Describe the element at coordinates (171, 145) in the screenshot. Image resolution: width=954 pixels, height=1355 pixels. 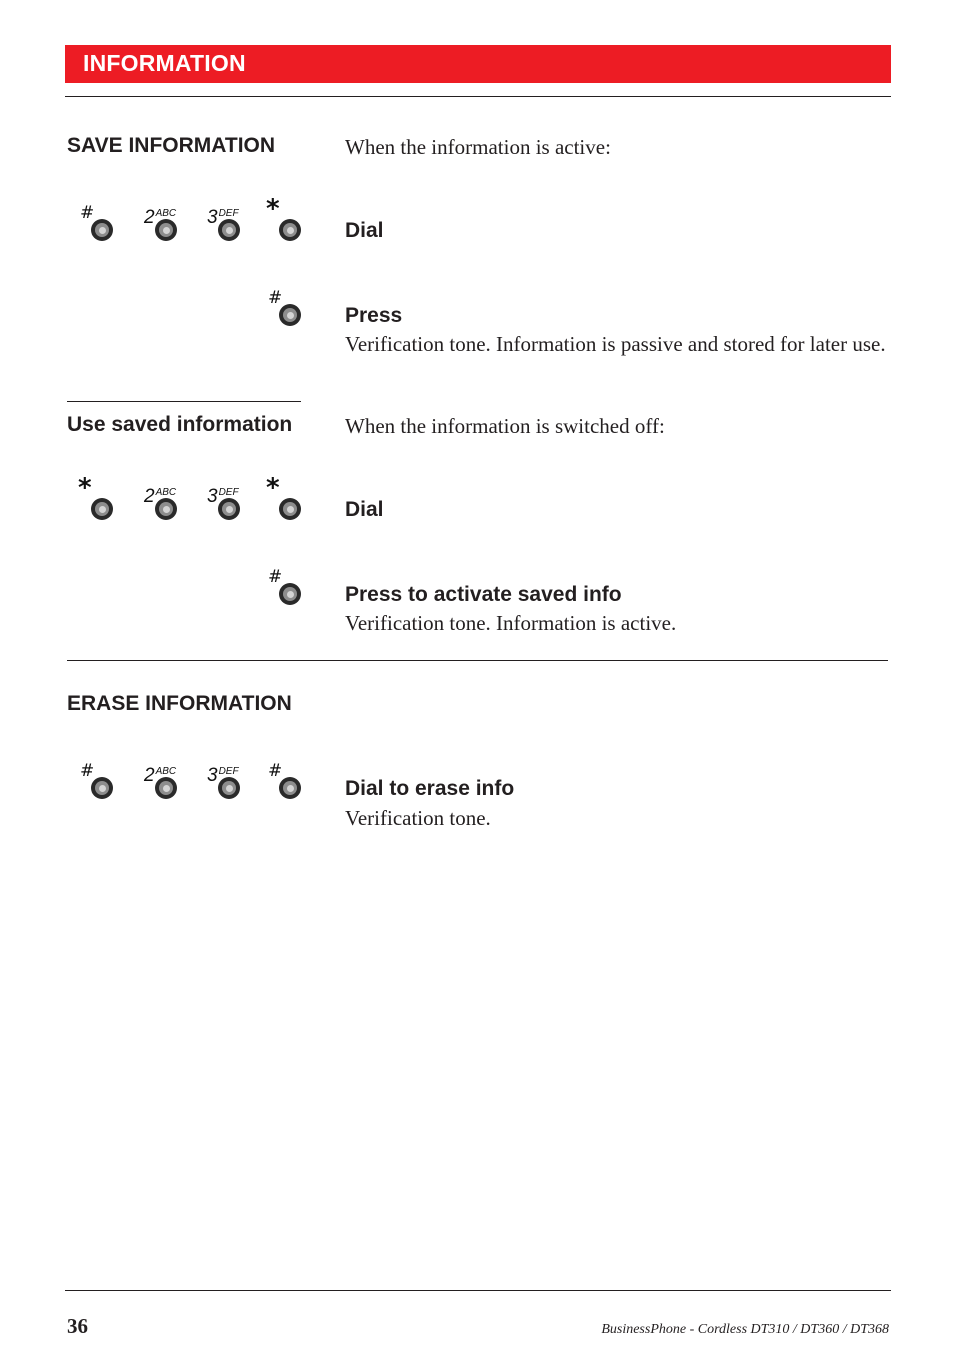
I see `section-heading-save: SAVE INFORMATION` at that location.